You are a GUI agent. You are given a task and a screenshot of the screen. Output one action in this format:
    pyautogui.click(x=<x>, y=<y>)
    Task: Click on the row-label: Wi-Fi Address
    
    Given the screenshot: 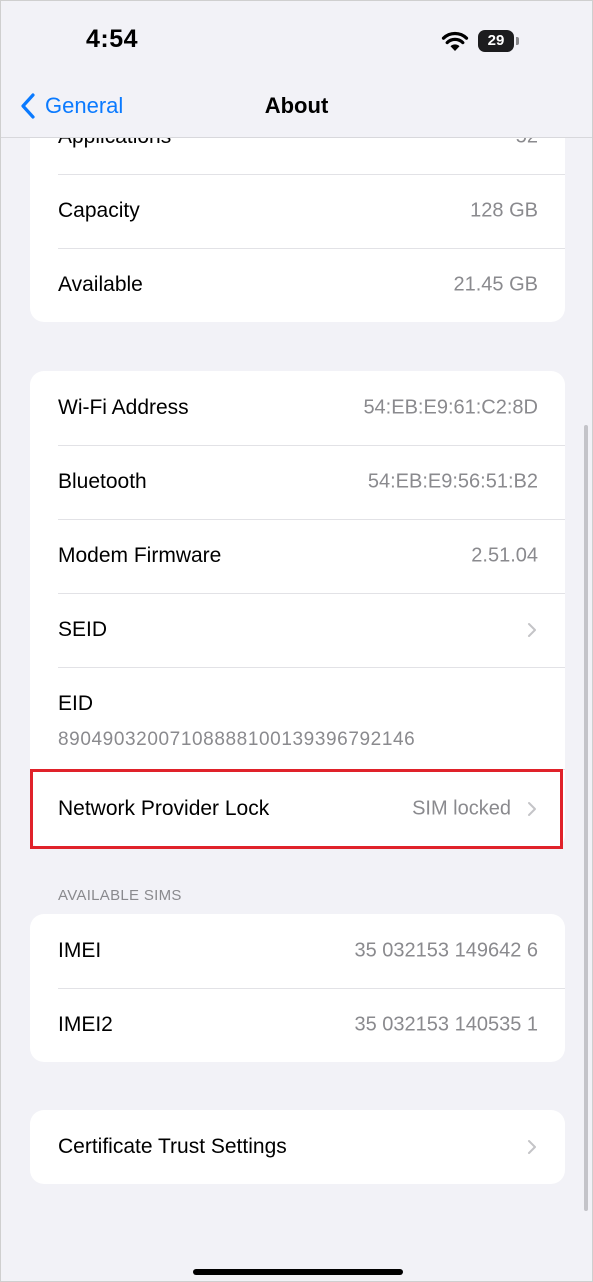 What is the action you would take?
    pyautogui.click(x=123, y=407)
    